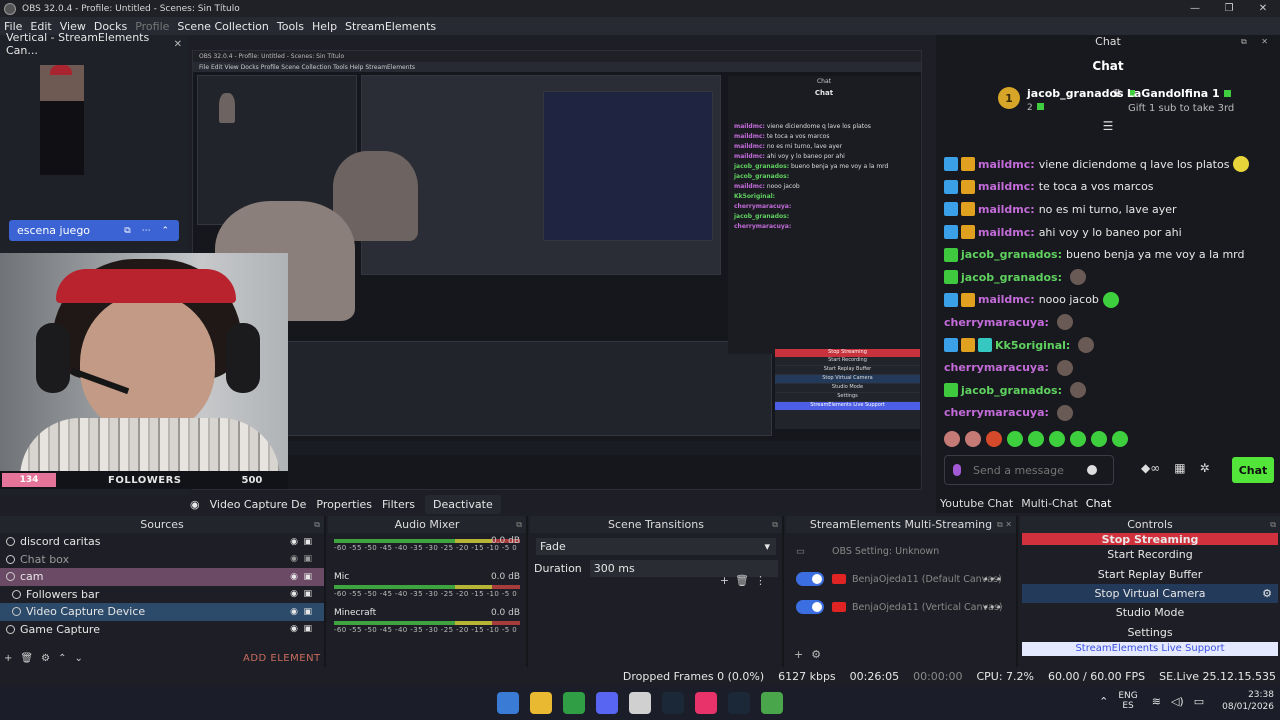 The height and width of the screenshot is (720, 1280). Describe the element at coordinates (1267, 593) in the screenshot. I see `gear-icon: ⚙` at that location.